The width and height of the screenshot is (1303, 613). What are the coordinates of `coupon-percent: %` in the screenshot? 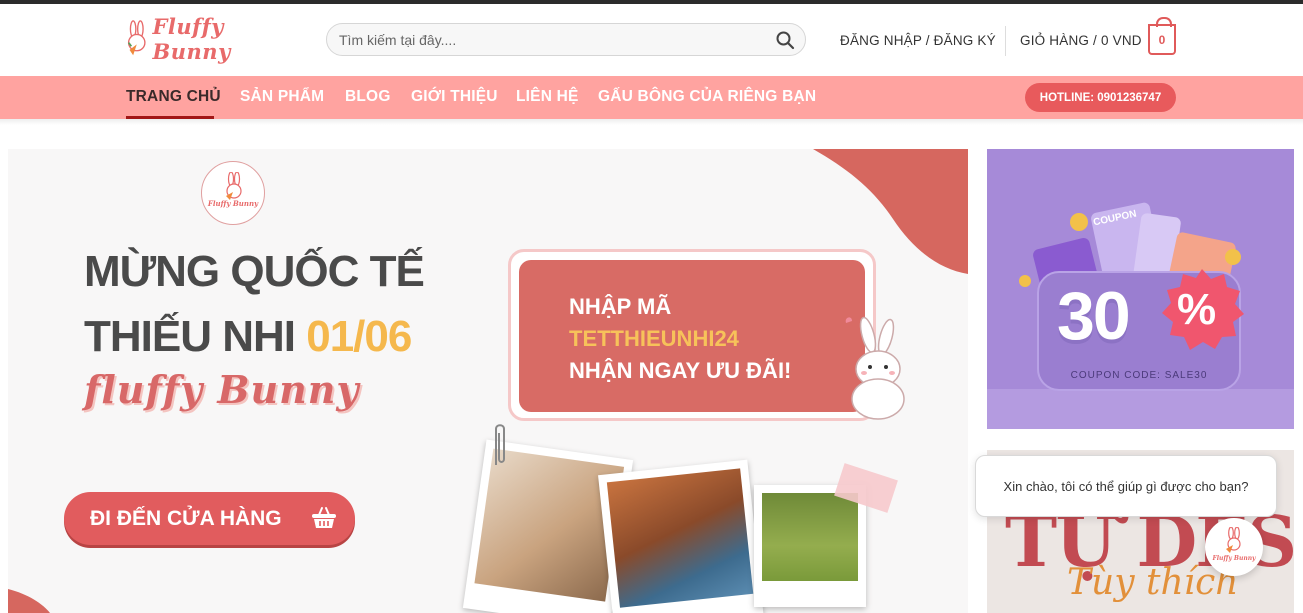 It's located at (1197, 309).